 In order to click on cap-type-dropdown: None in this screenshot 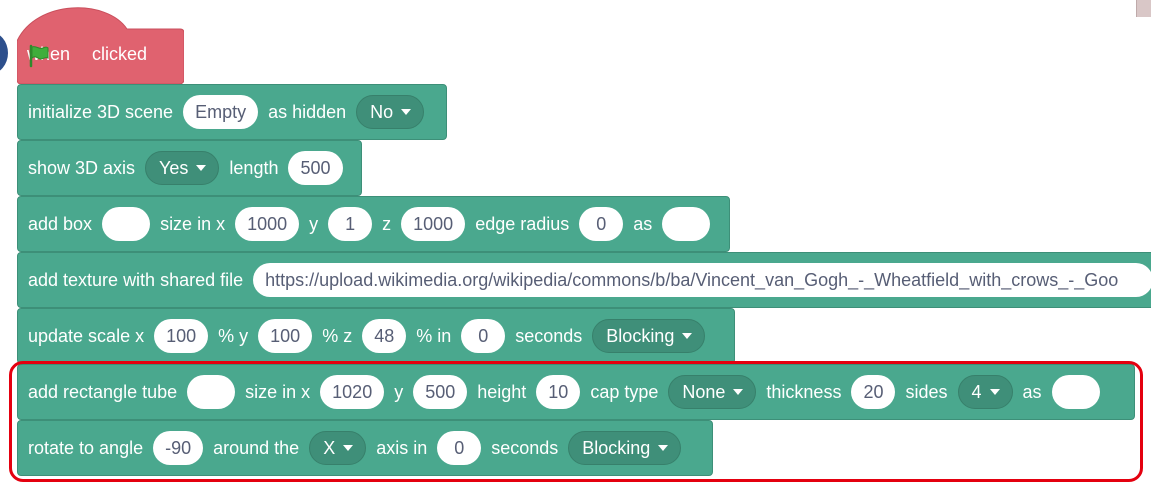, I will do `click(712, 392)`.